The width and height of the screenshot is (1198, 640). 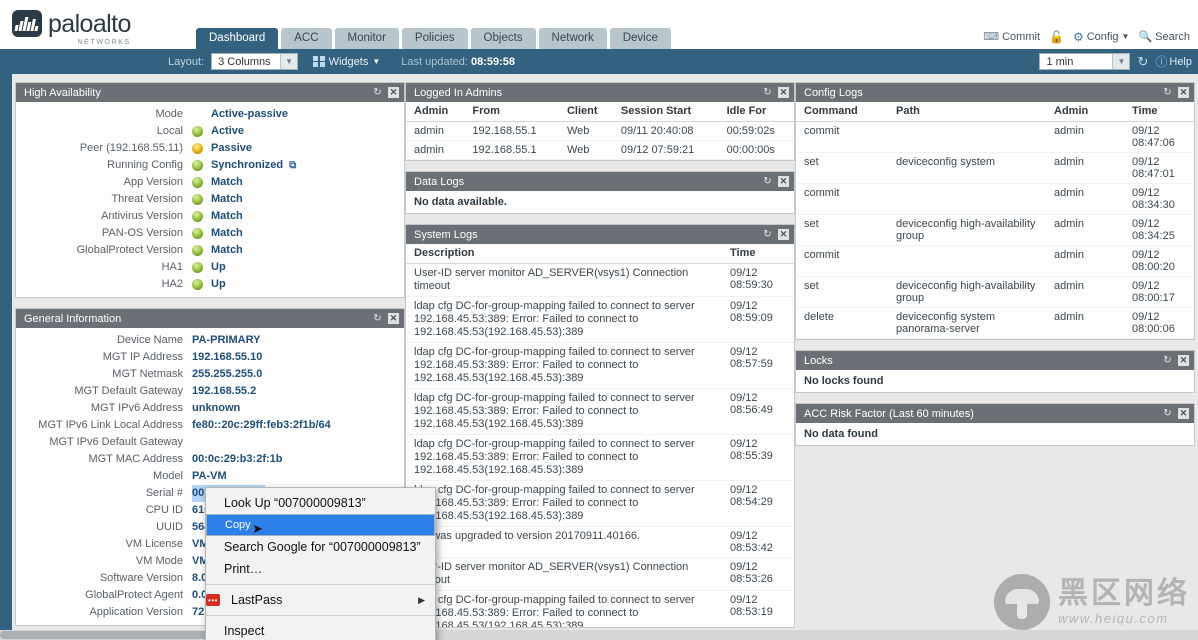 What do you see at coordinates (995, 199) in the screenshot?
I see `table-row: commit admin 09/12 08:34:30` at bounding box center [995, 199].